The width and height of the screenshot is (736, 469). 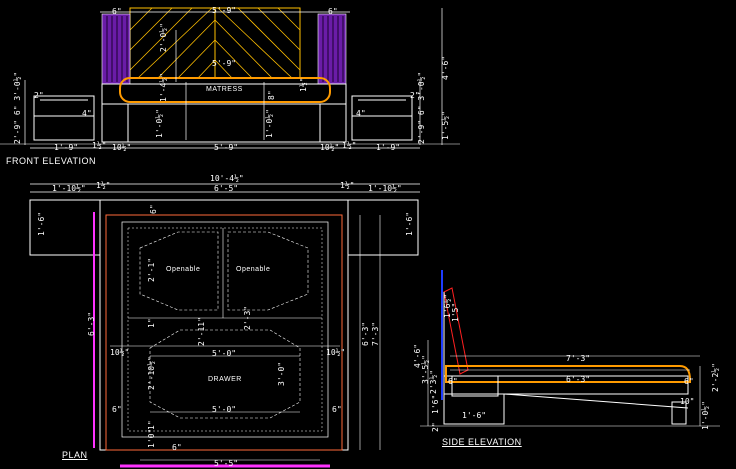 What do you see at coordinates (421, 107) in the screenshot?
I see `dim-front-right-stack: 2'-9" 6" 3'-0½"` at bounding box center [421, 107].